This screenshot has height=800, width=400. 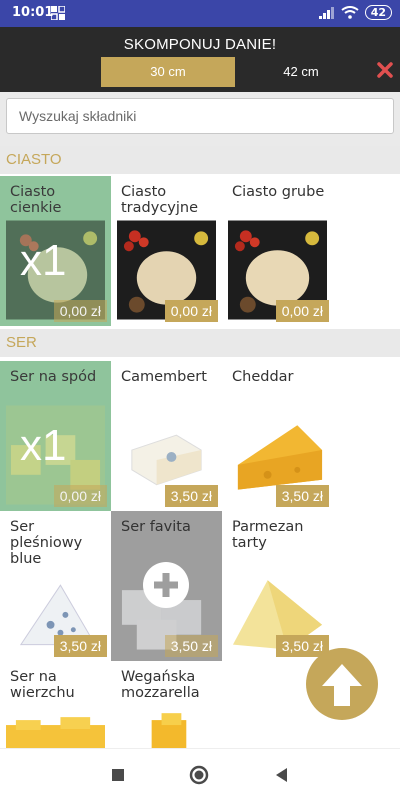 I want to click on ingredient-tile-ciasto-cienkie: Ciasto cienkie x1 0,00 zł, so click(x=55, y=251).